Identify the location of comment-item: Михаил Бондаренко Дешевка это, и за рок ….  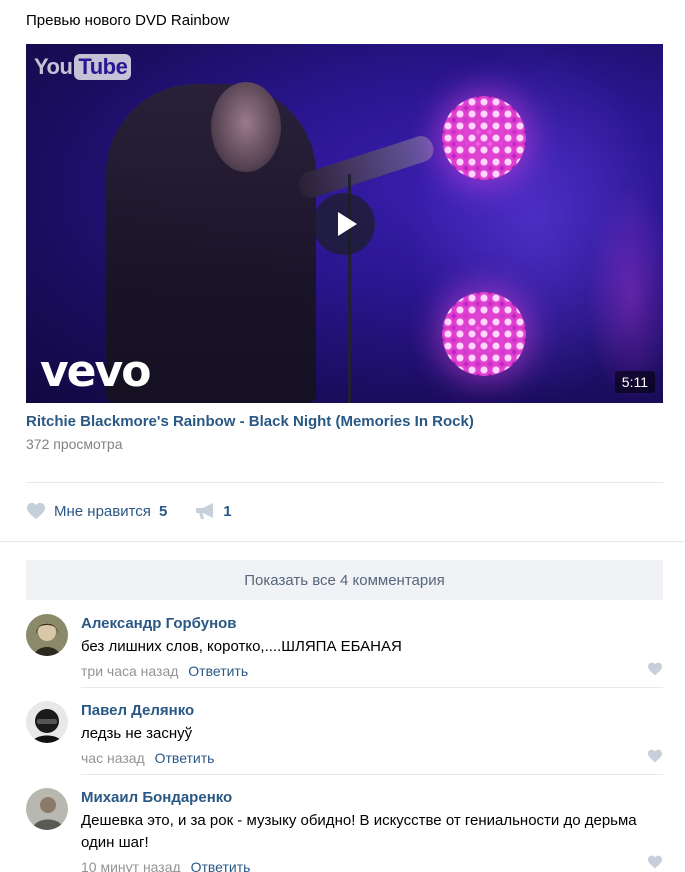
(344, 830).